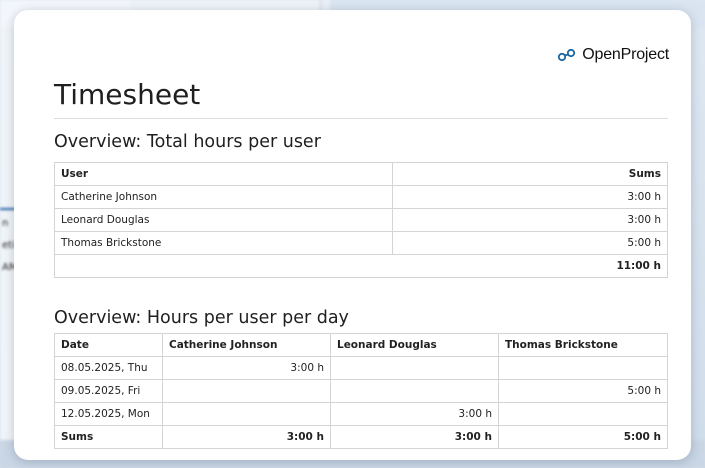 This screenshot has width=705, height=468. What do you see at coordinates (187, 142) in the screenshot?
I see `total-hours-heading: Overview: Total hours per user` at bounding box center [187, 142].